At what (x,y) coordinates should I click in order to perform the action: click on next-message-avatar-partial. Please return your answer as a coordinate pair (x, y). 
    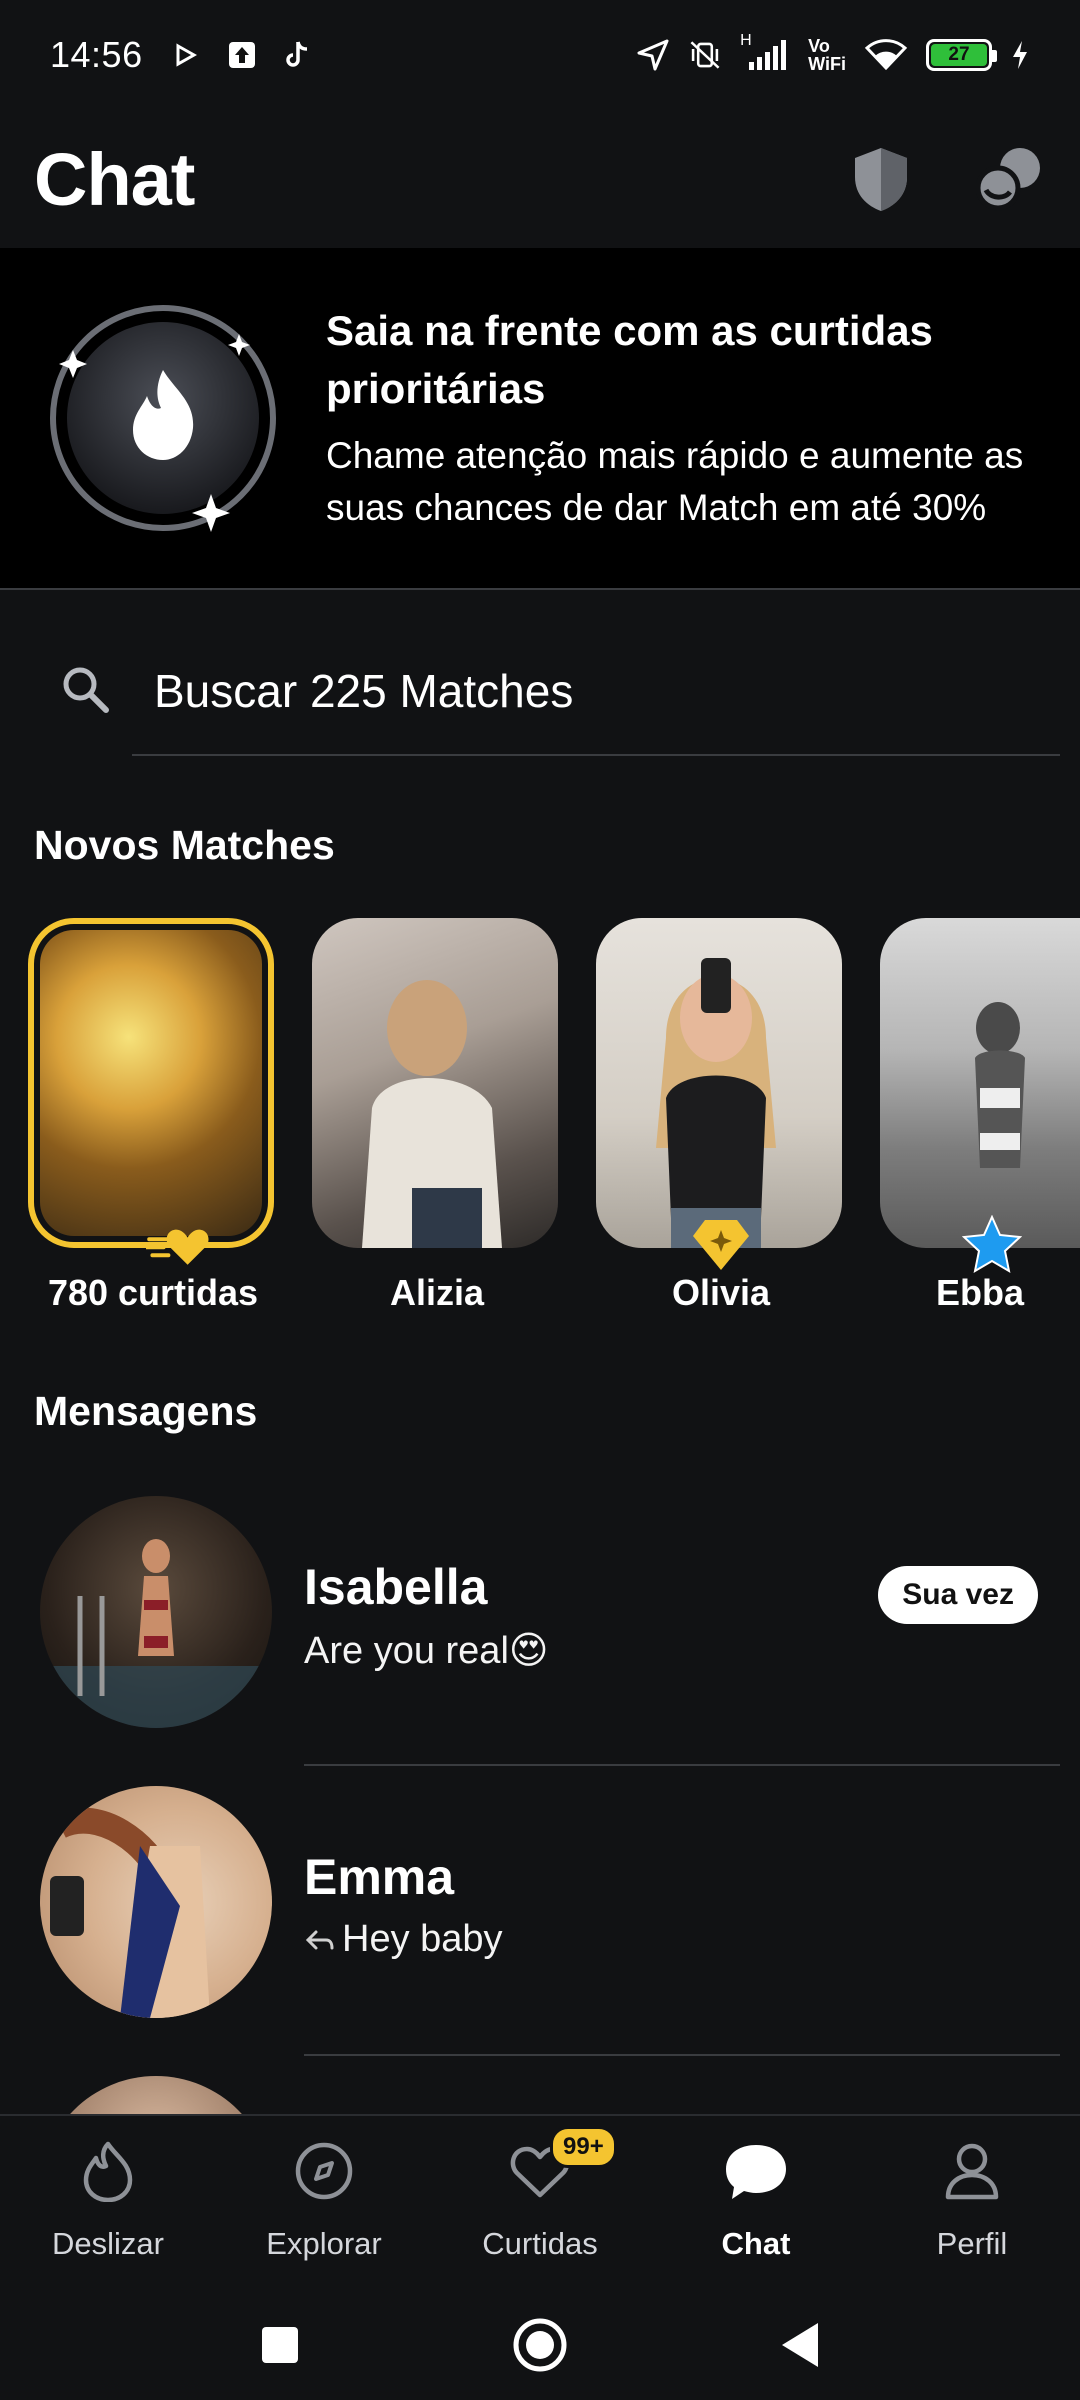
    Looking at the image, I should click on (156, 2095).